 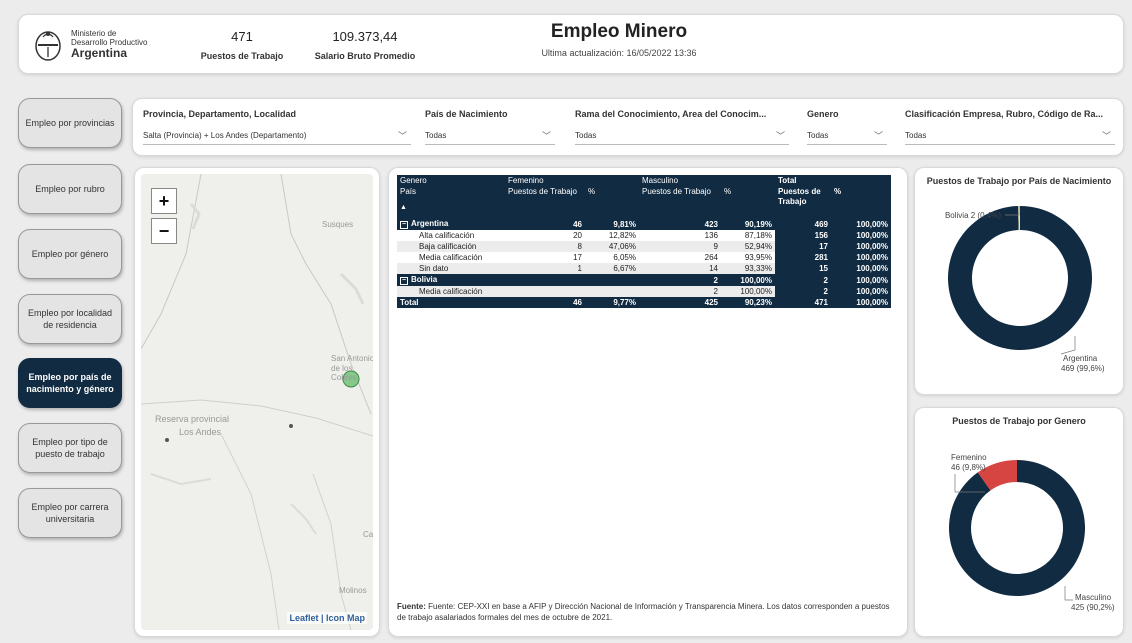 I want to click on cell-m_n: 136, so click(x=680, y=235).